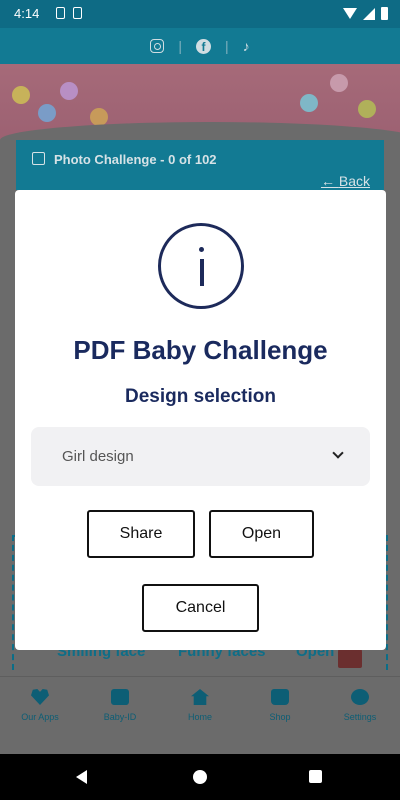  What do you see at coordinates (69, 13) in the screenshot?
I see `notification-icons` at bounding box center [69, 13].